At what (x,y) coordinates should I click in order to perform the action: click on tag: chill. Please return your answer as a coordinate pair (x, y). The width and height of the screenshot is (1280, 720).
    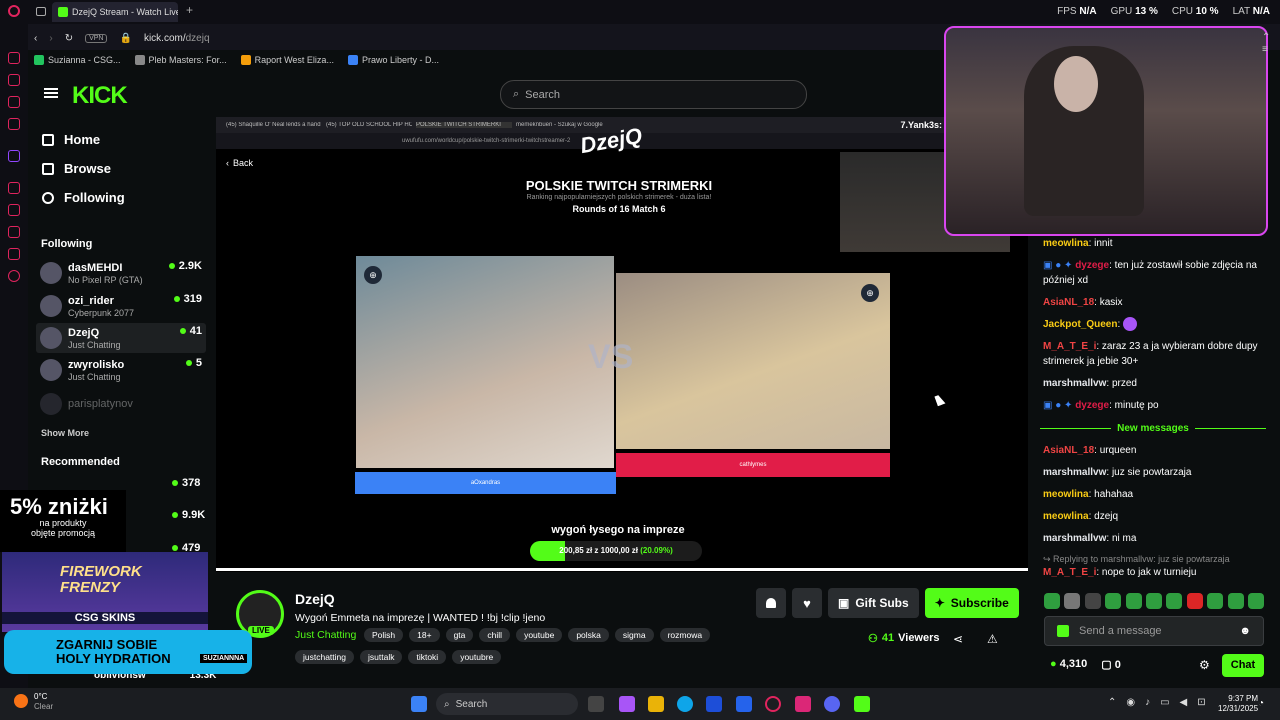
    Looking at the image, I should click on (495, 635).